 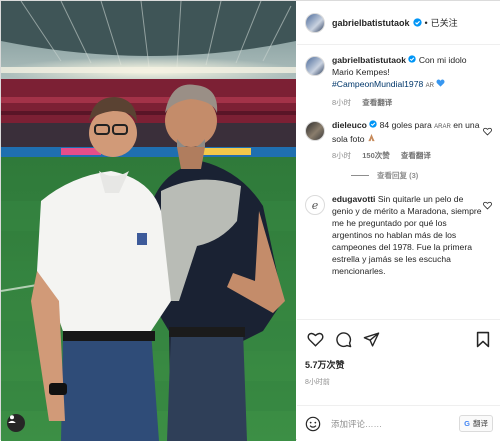 I want to click on translate-icon: G, so click(x=467, y=423).